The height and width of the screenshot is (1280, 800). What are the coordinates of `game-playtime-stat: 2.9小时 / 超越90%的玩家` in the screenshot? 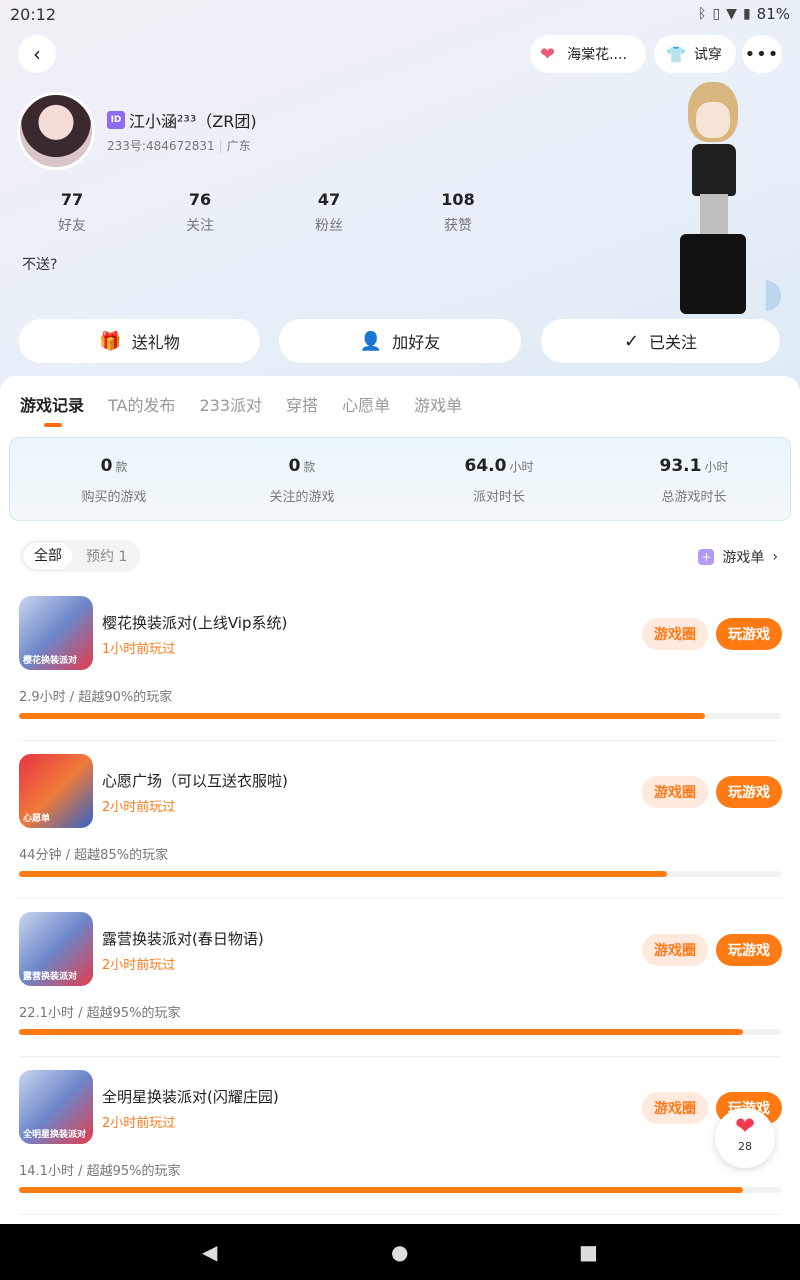 It's located at (96, 697).